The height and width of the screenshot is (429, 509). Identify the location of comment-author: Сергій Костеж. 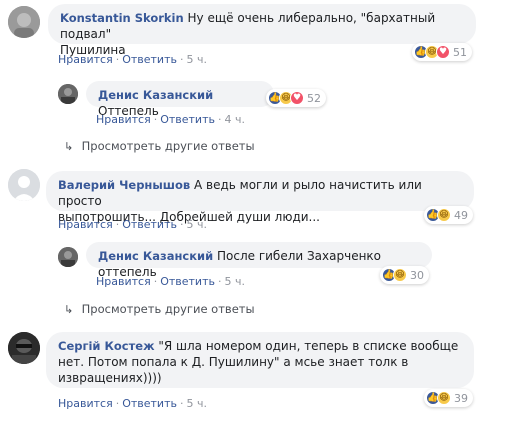
(106, 346).